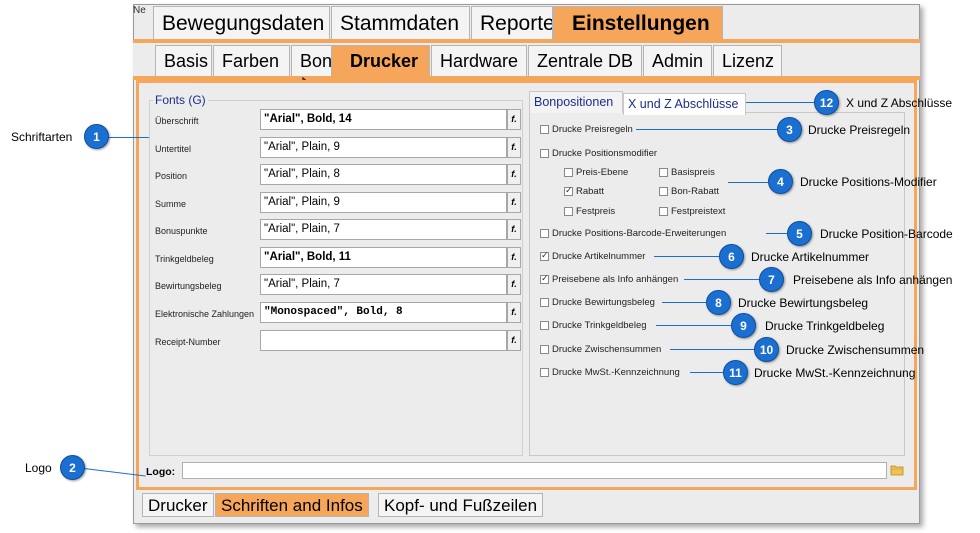  I want to click on tab-stammdaten: Stammdaten, so click(400, 22).